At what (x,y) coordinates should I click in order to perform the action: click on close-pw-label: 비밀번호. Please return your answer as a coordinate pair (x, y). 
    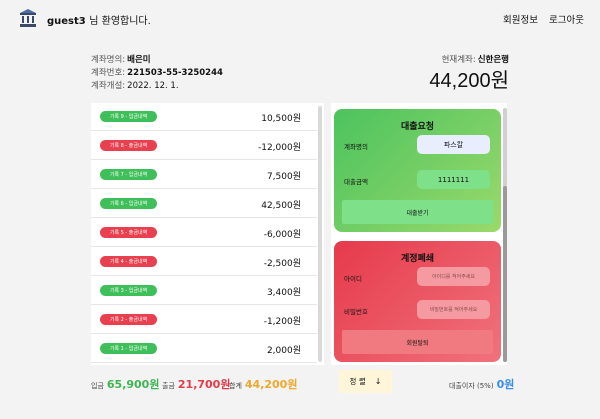
    Looking at the image, I should click on (356, 312).